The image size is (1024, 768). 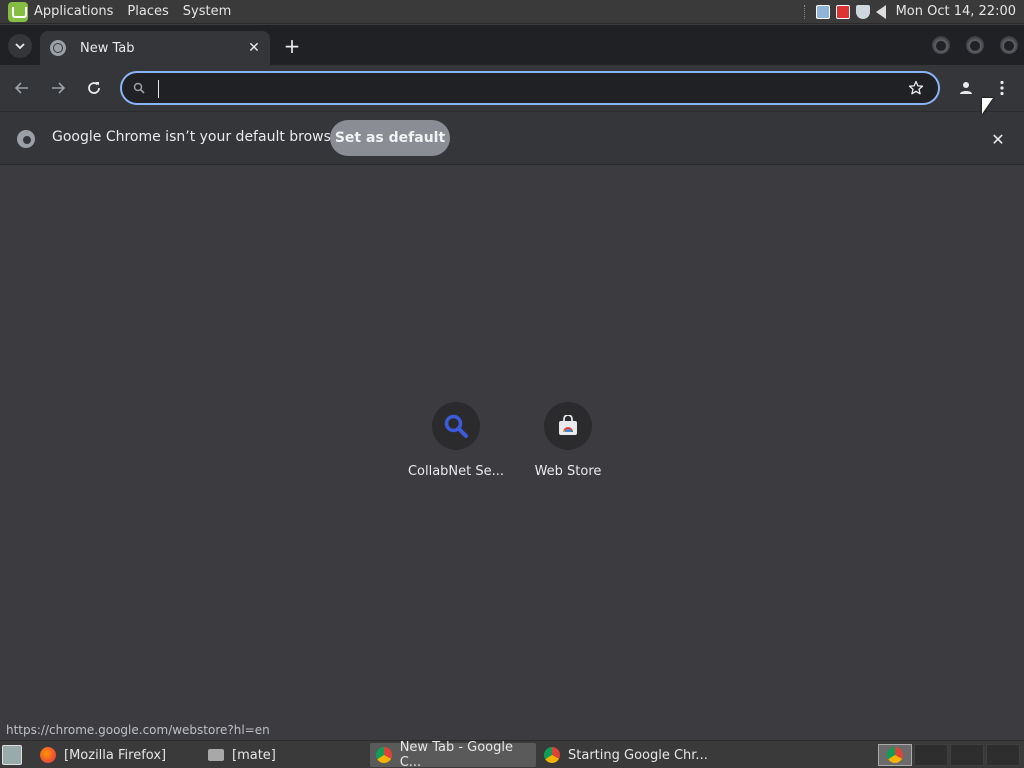 I want to click on address-bar, so click(x=530, y=88).